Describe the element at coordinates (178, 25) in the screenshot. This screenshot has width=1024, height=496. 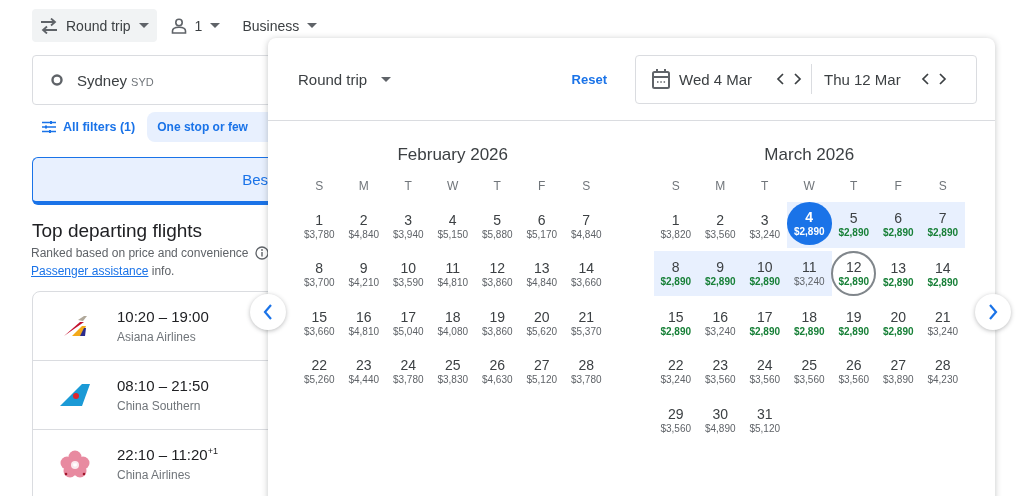
I see `person-icon` at that location.